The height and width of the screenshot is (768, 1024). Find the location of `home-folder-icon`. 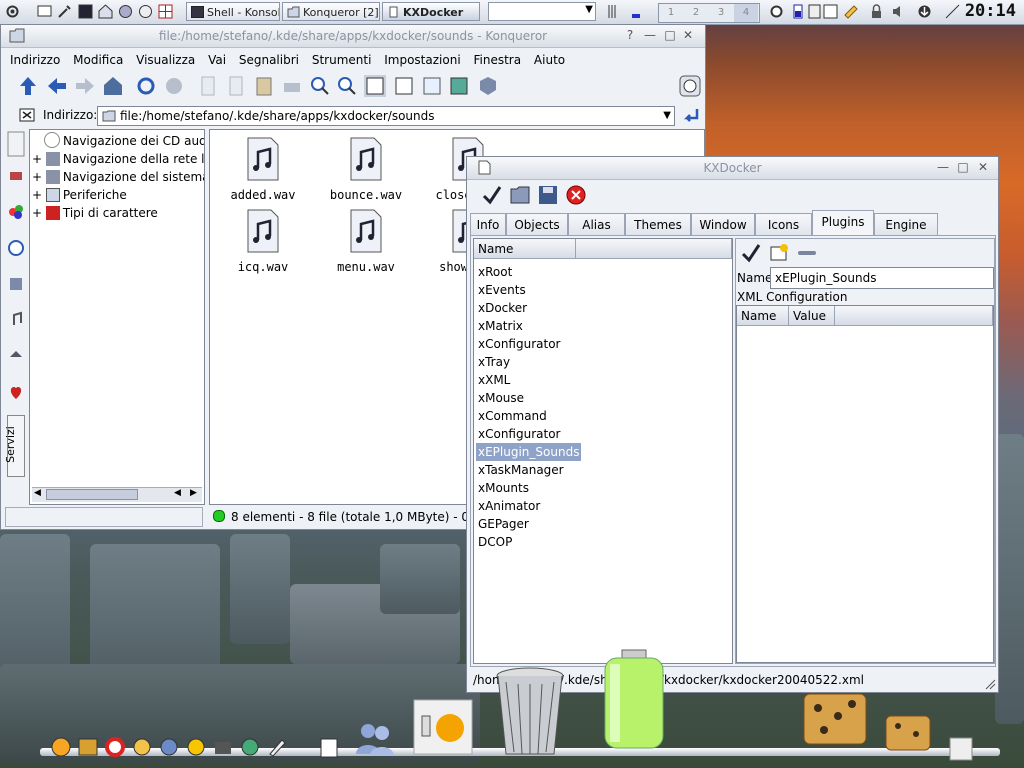

home-folder-icon is located at coordinates (105, 11).